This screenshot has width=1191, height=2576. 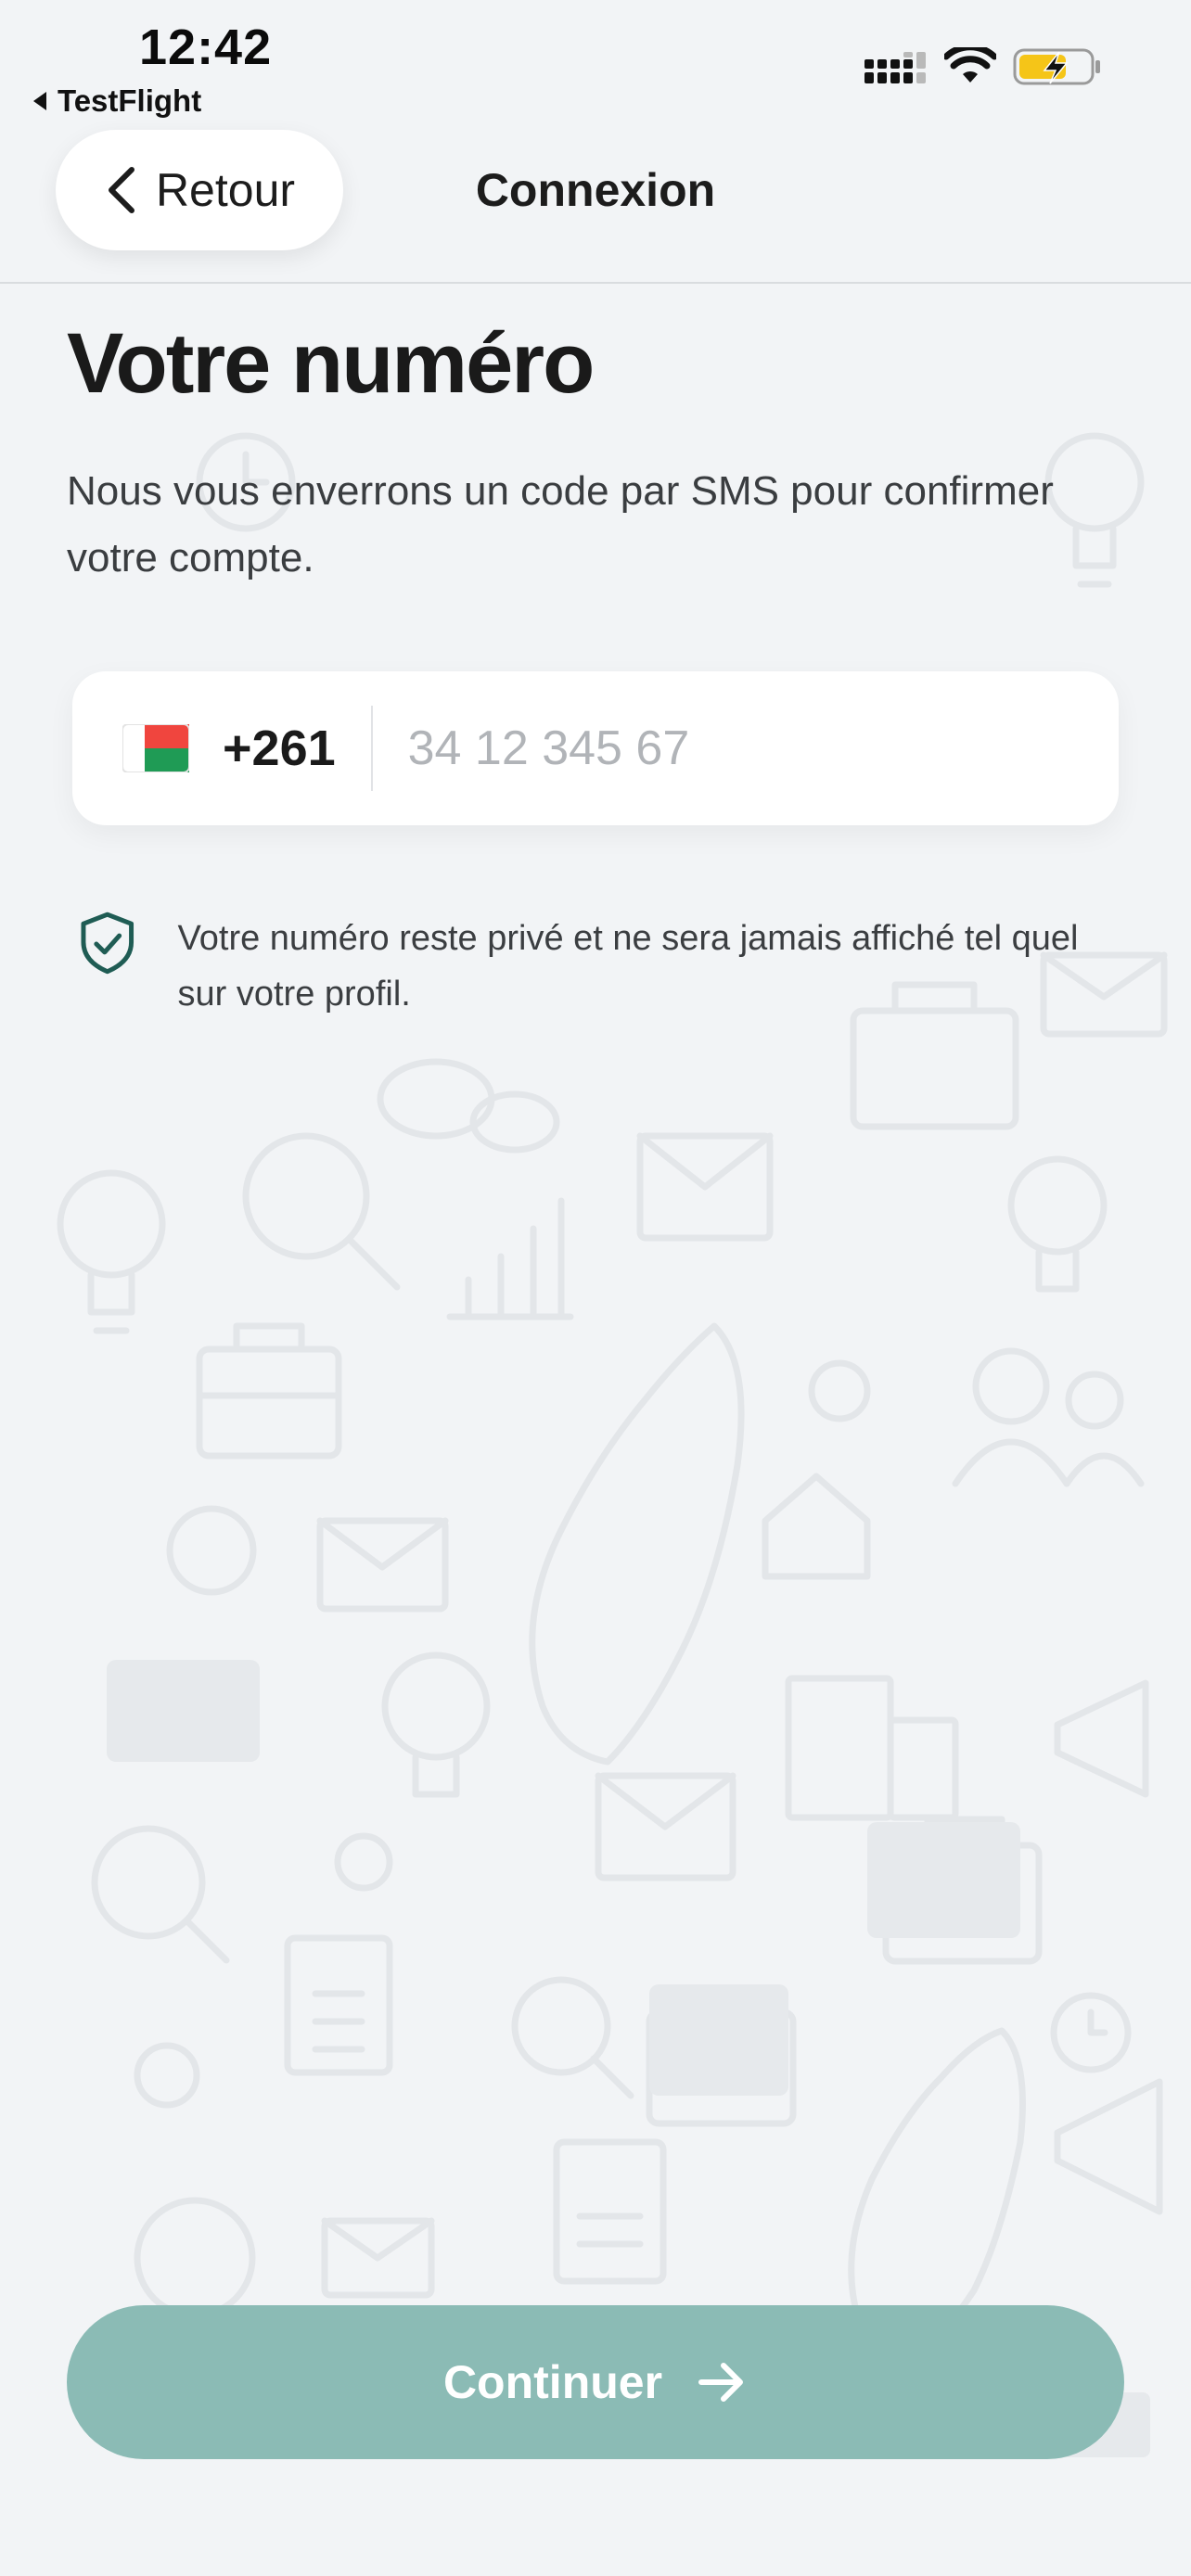 I want to click on house-icon, so click(x=816, y=1526).